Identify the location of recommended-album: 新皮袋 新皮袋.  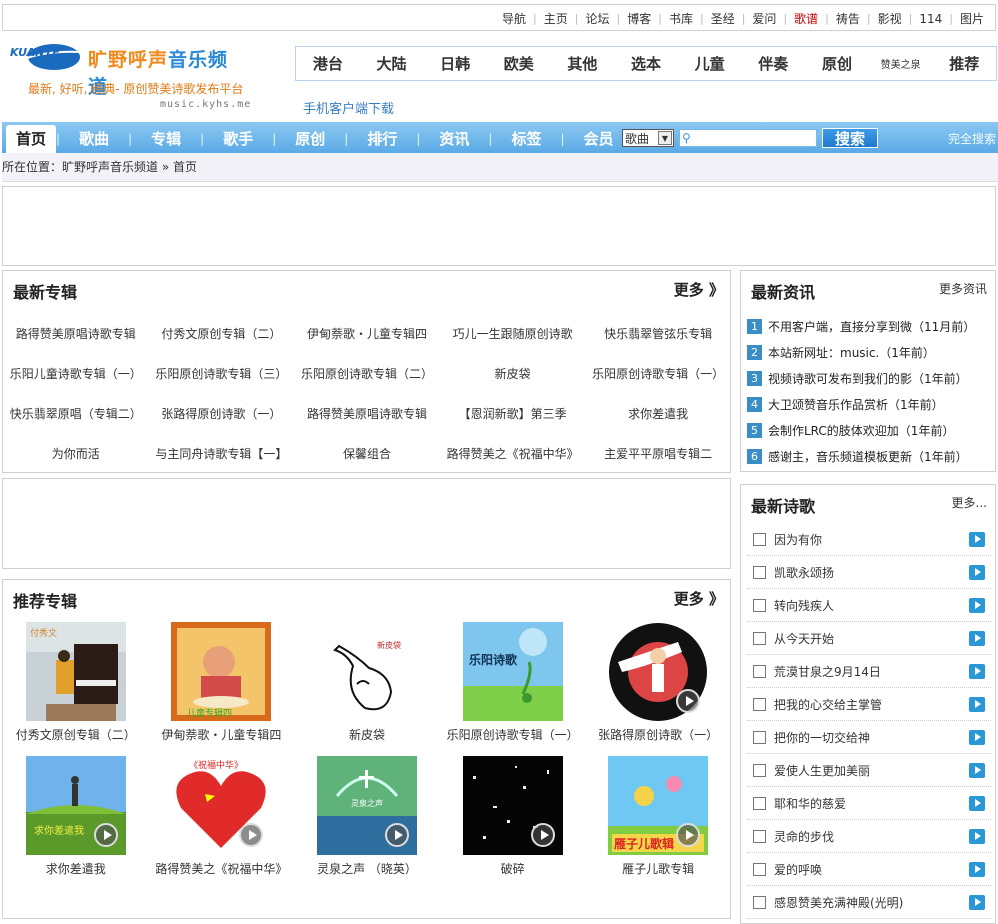
(367, 685).